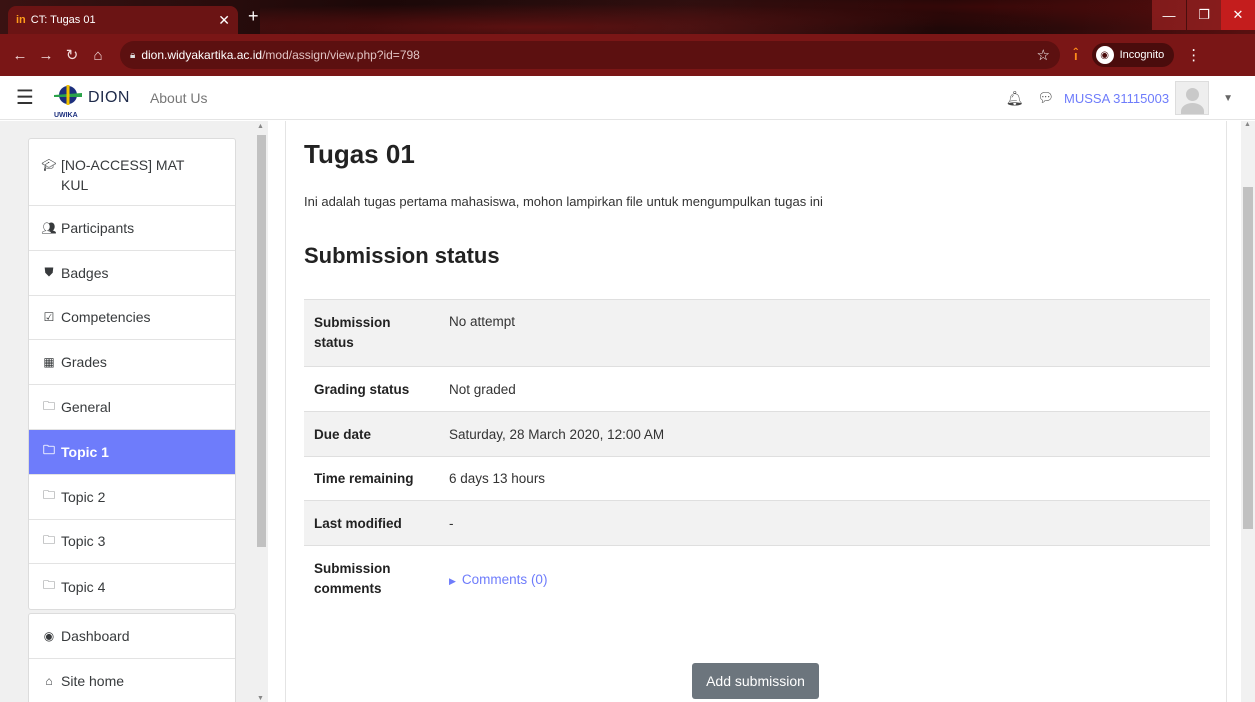 The width and height of the screenshot is (1255, 702). I want to click on row-label: Due date, so click(343, 434).